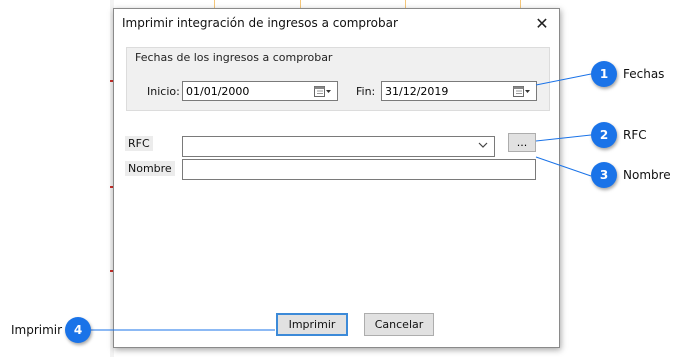 This screenshot has width=683, height=357. Describe the element at coordinates (399, 324) in the screenshot. I see `cancel-button: Cancelar` at that location.